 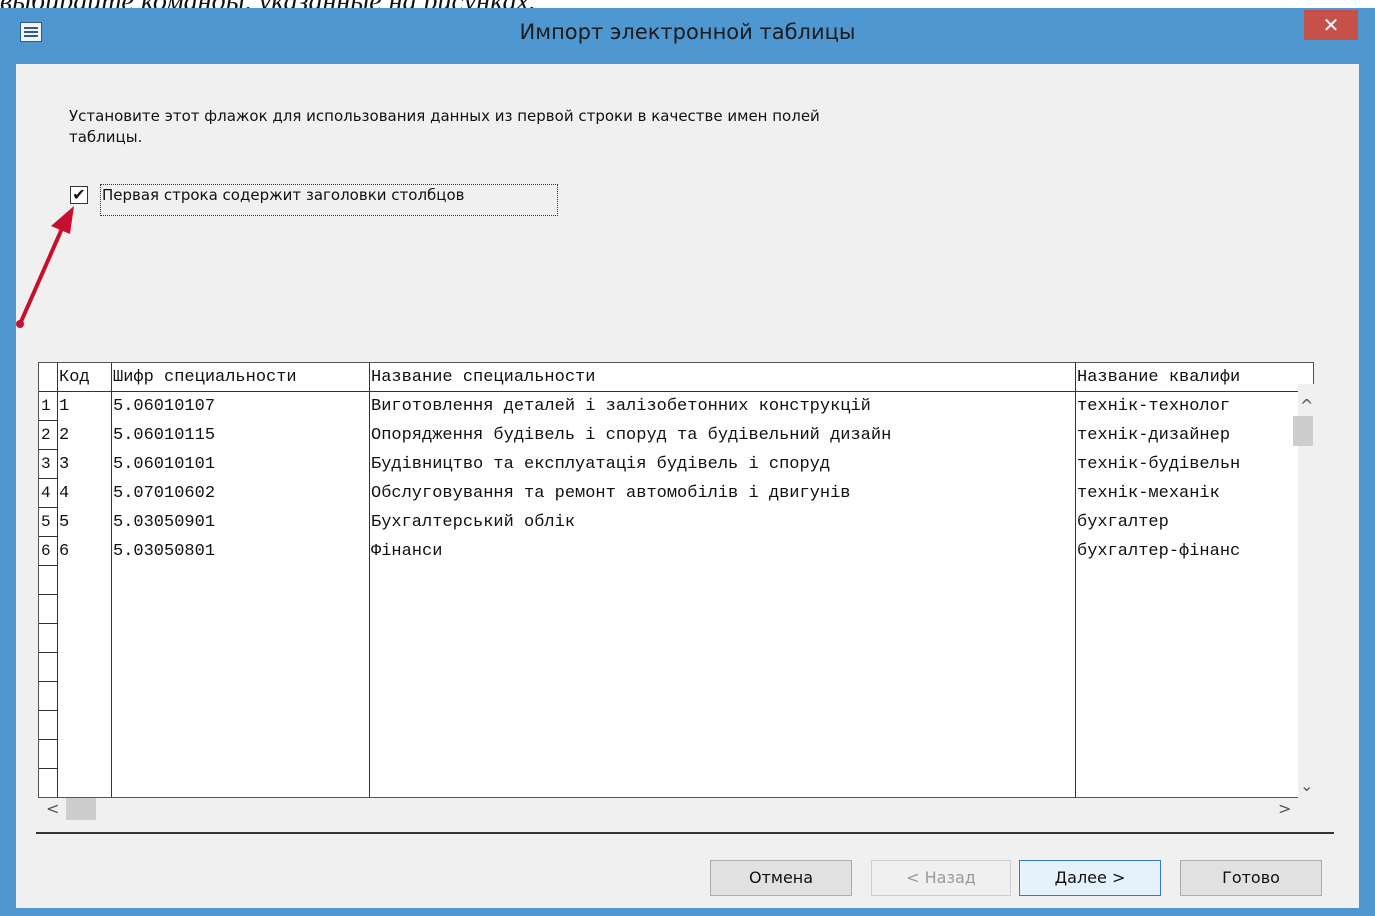 What do you see at coordinates (1148, 493) in the screenshot?
I see `table-cell: технік-механік` at bounding box center [1148, 493].